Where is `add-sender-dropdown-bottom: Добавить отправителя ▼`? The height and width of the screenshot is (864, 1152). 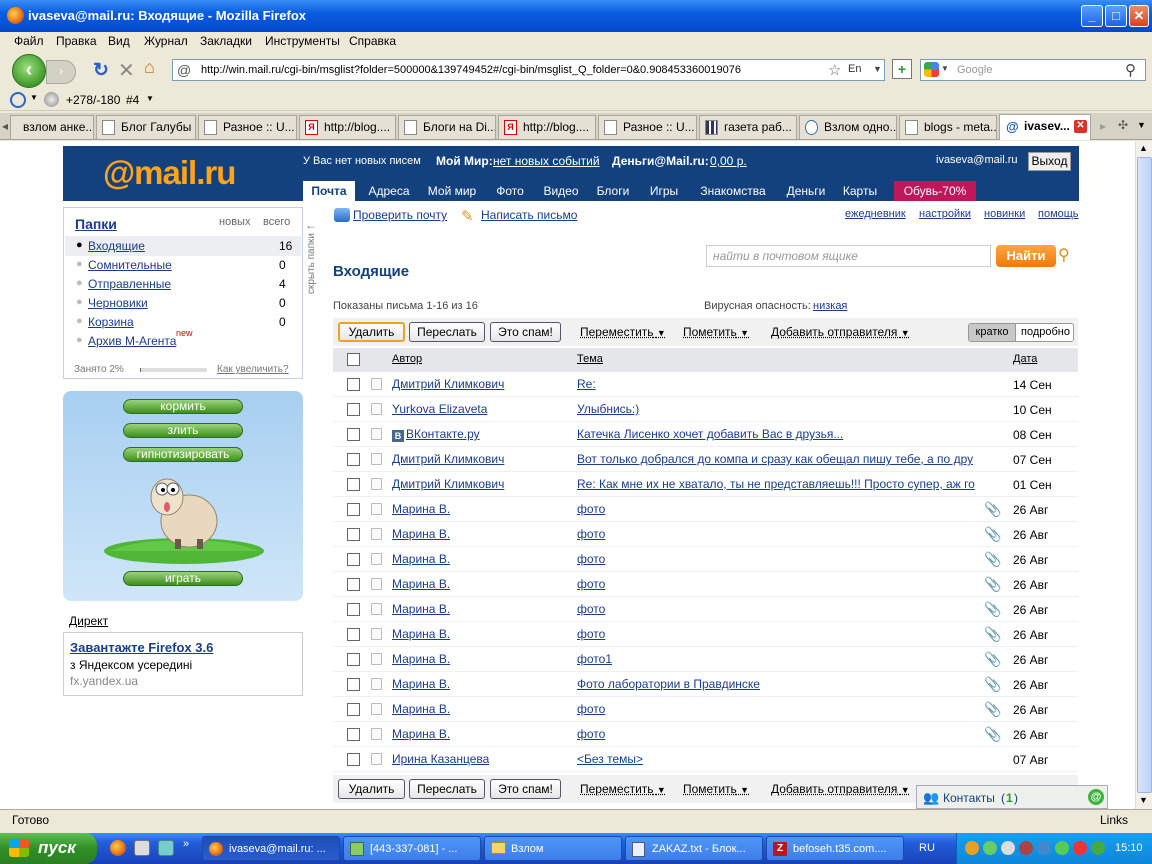
add-sender-dropdown-bottom: Добавить отправителя ▼ is located at coordinates (840, 789).